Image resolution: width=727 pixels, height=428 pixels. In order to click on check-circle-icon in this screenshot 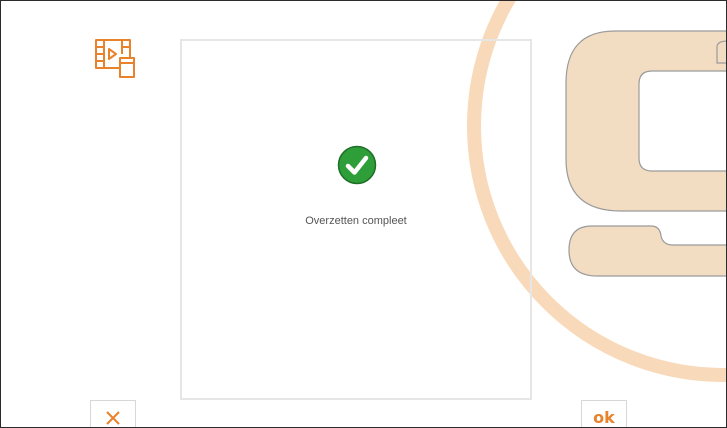, I will do `click(357, 165)`.